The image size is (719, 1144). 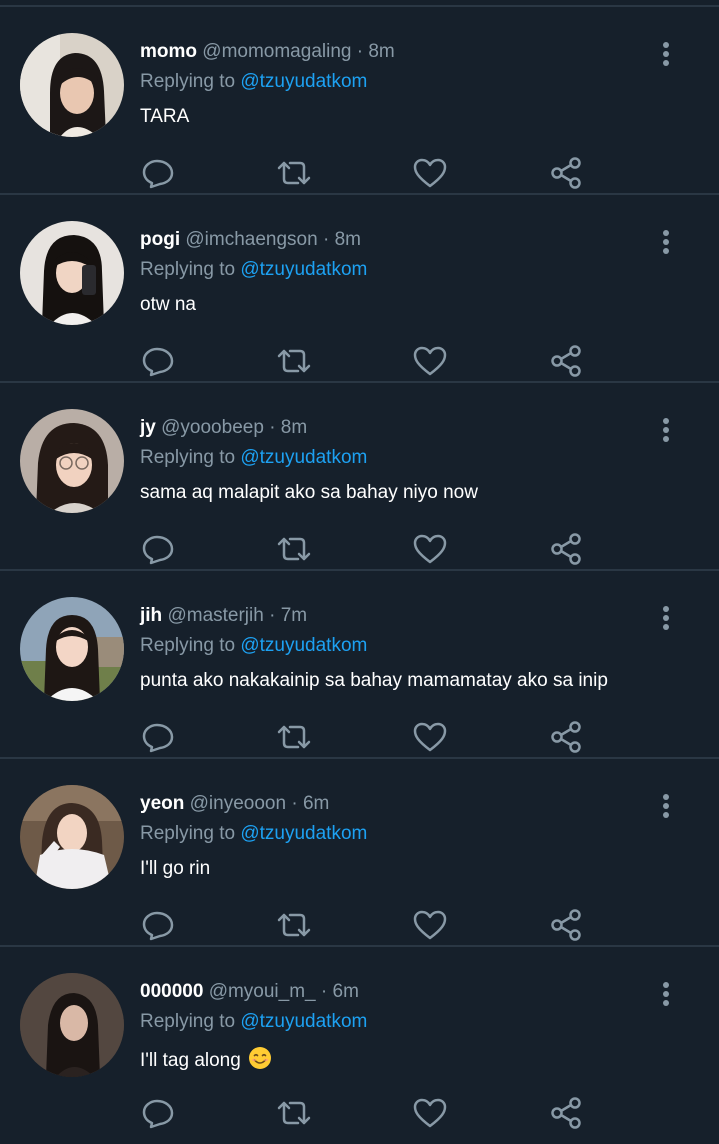 What do you see at coordinates (212, 427) in the screenshot?
I see `user-handle: @yooobeep` at bounding box center [212, 427].